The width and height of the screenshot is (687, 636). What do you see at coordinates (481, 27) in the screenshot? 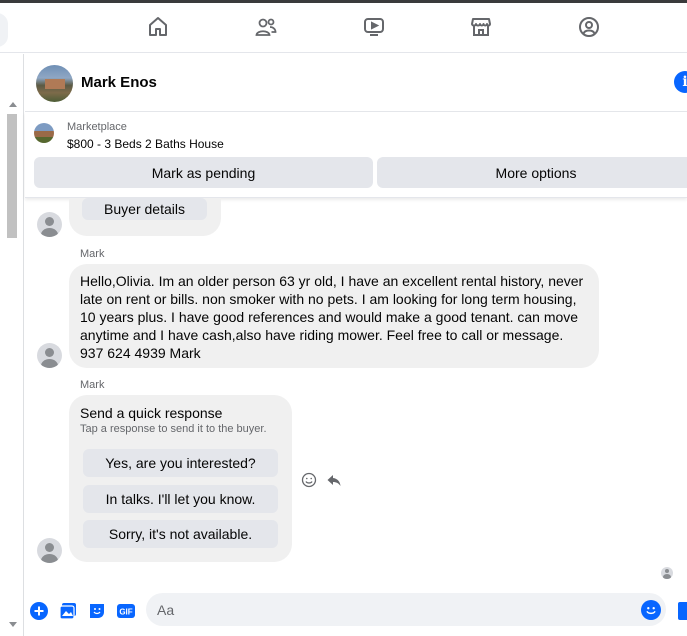
I see `marketplace-icon` at bounding box center [481, 27].